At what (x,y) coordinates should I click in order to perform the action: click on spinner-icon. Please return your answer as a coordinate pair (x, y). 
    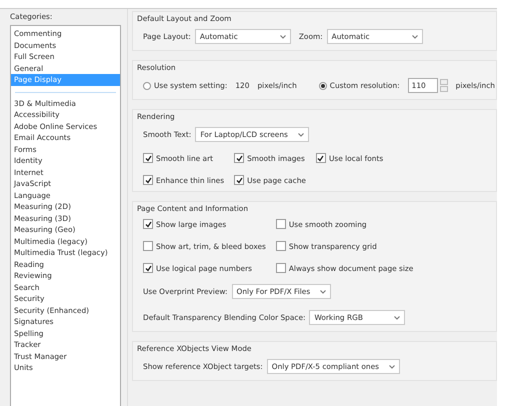
    Looking at the image, I should click on (444, 85).